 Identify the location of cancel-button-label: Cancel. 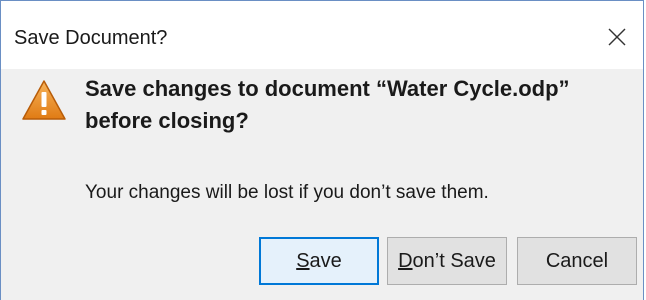
(577, 260).